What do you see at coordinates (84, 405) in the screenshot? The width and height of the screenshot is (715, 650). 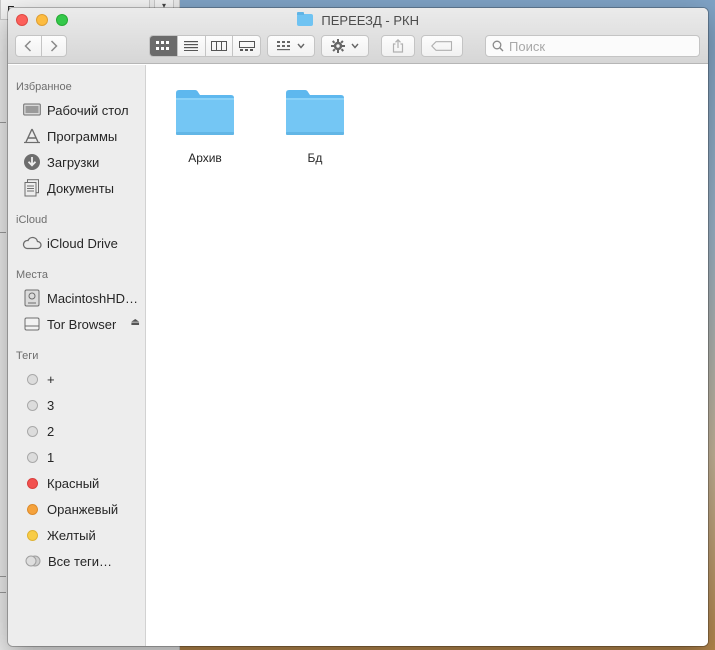 I see `sidebar-tag-3: 3` at bounding box center [84, 405].